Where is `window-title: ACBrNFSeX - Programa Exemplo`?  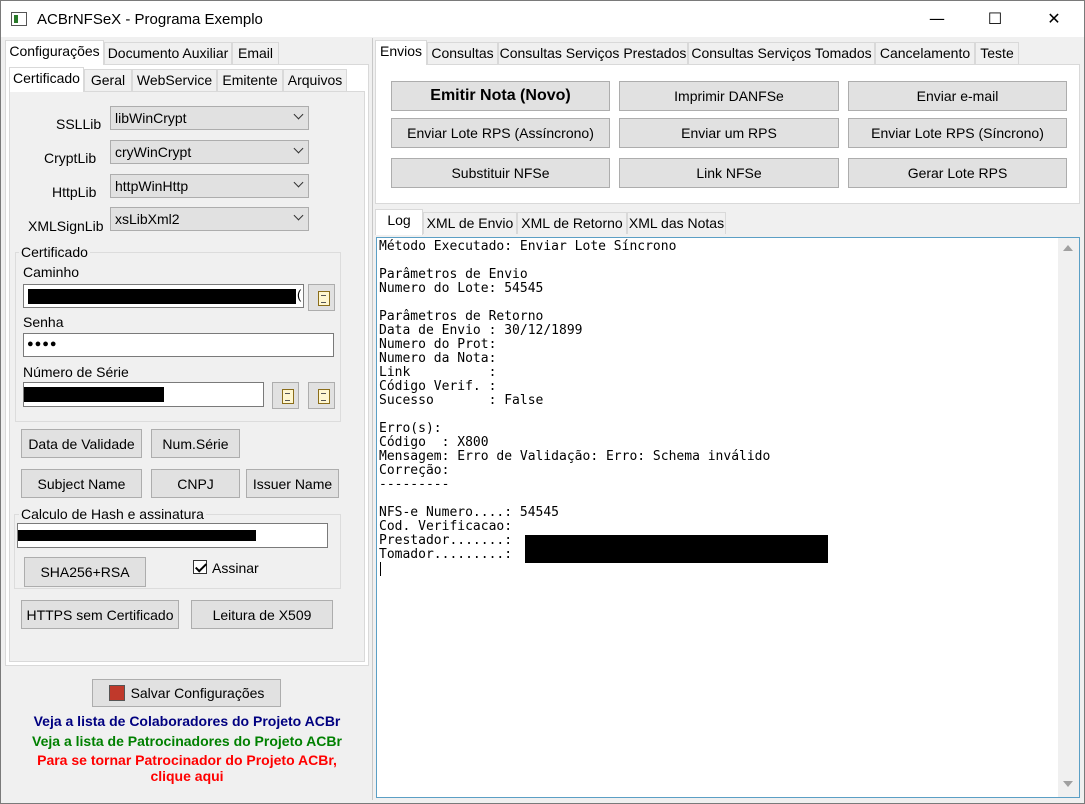 window-title: ACBrNFSeX - Programa Exemplo is located at coordinates (150, 19).